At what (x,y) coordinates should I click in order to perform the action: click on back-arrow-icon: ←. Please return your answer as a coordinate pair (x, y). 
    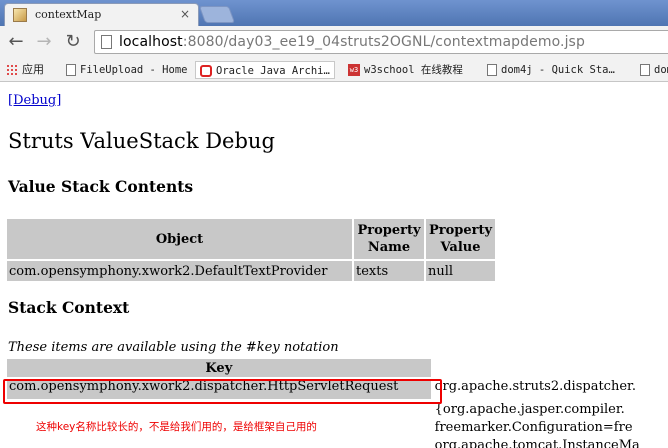
    Looking at the image, I should click on (16, 42).